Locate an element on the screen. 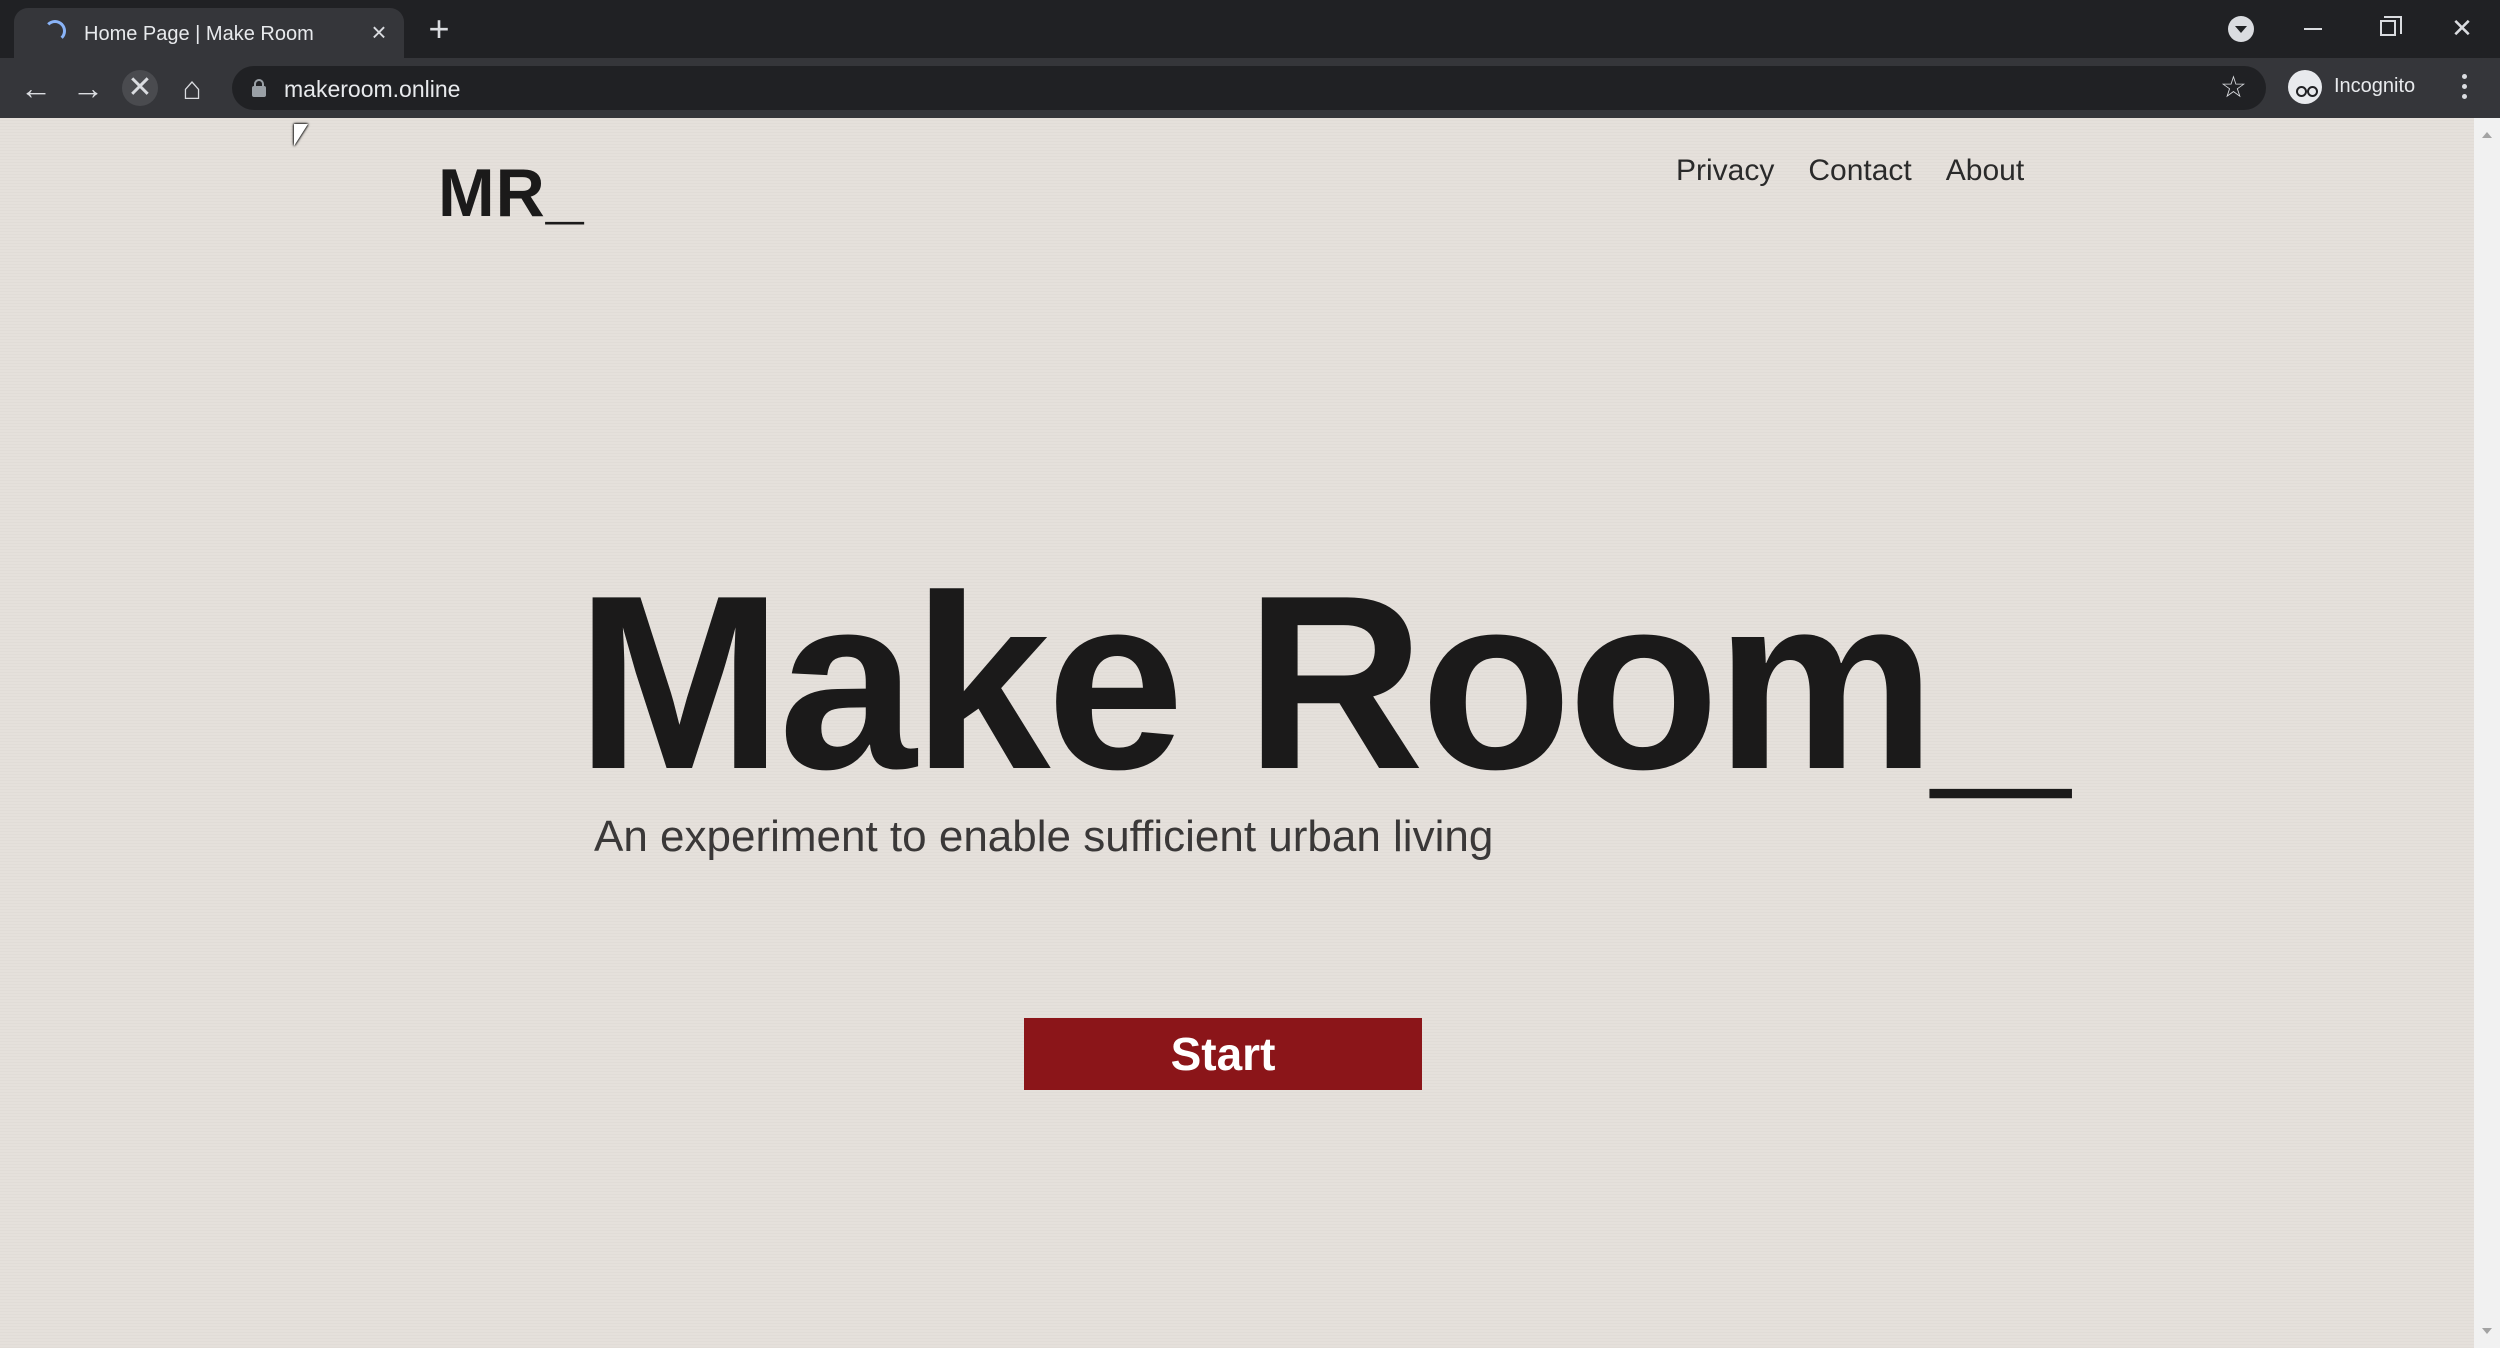  nav-about: About is located at coordinates (1985, 171).